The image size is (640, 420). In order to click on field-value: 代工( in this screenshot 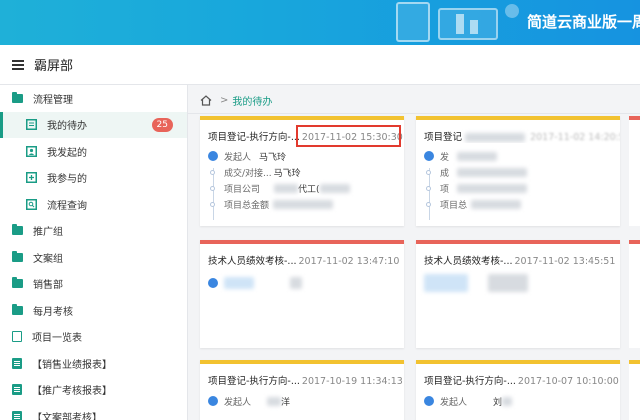, I will do `click(309, 189)`.